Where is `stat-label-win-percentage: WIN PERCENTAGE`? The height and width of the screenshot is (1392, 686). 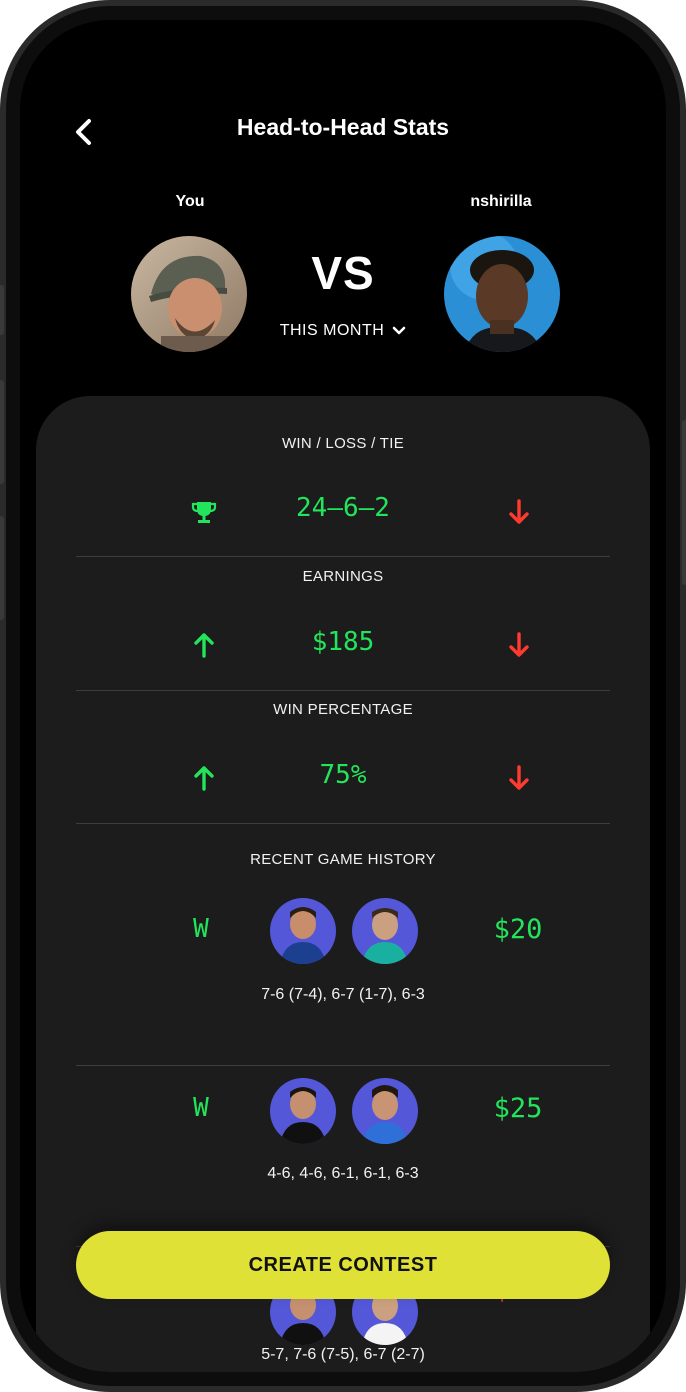 stat-label-win-percentage: WIN PERCENTAGE is located at coordinates (343, 709).